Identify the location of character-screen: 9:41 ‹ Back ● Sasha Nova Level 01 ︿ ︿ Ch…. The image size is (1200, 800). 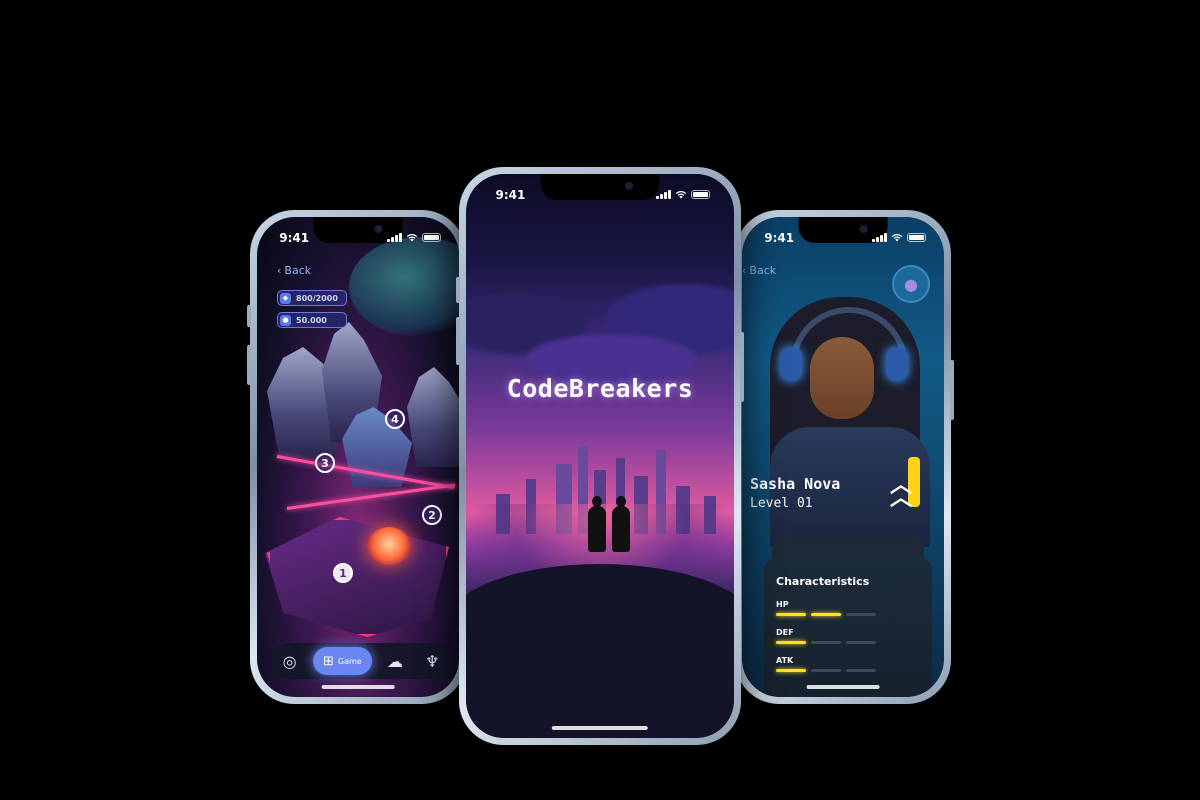
(843, 457).